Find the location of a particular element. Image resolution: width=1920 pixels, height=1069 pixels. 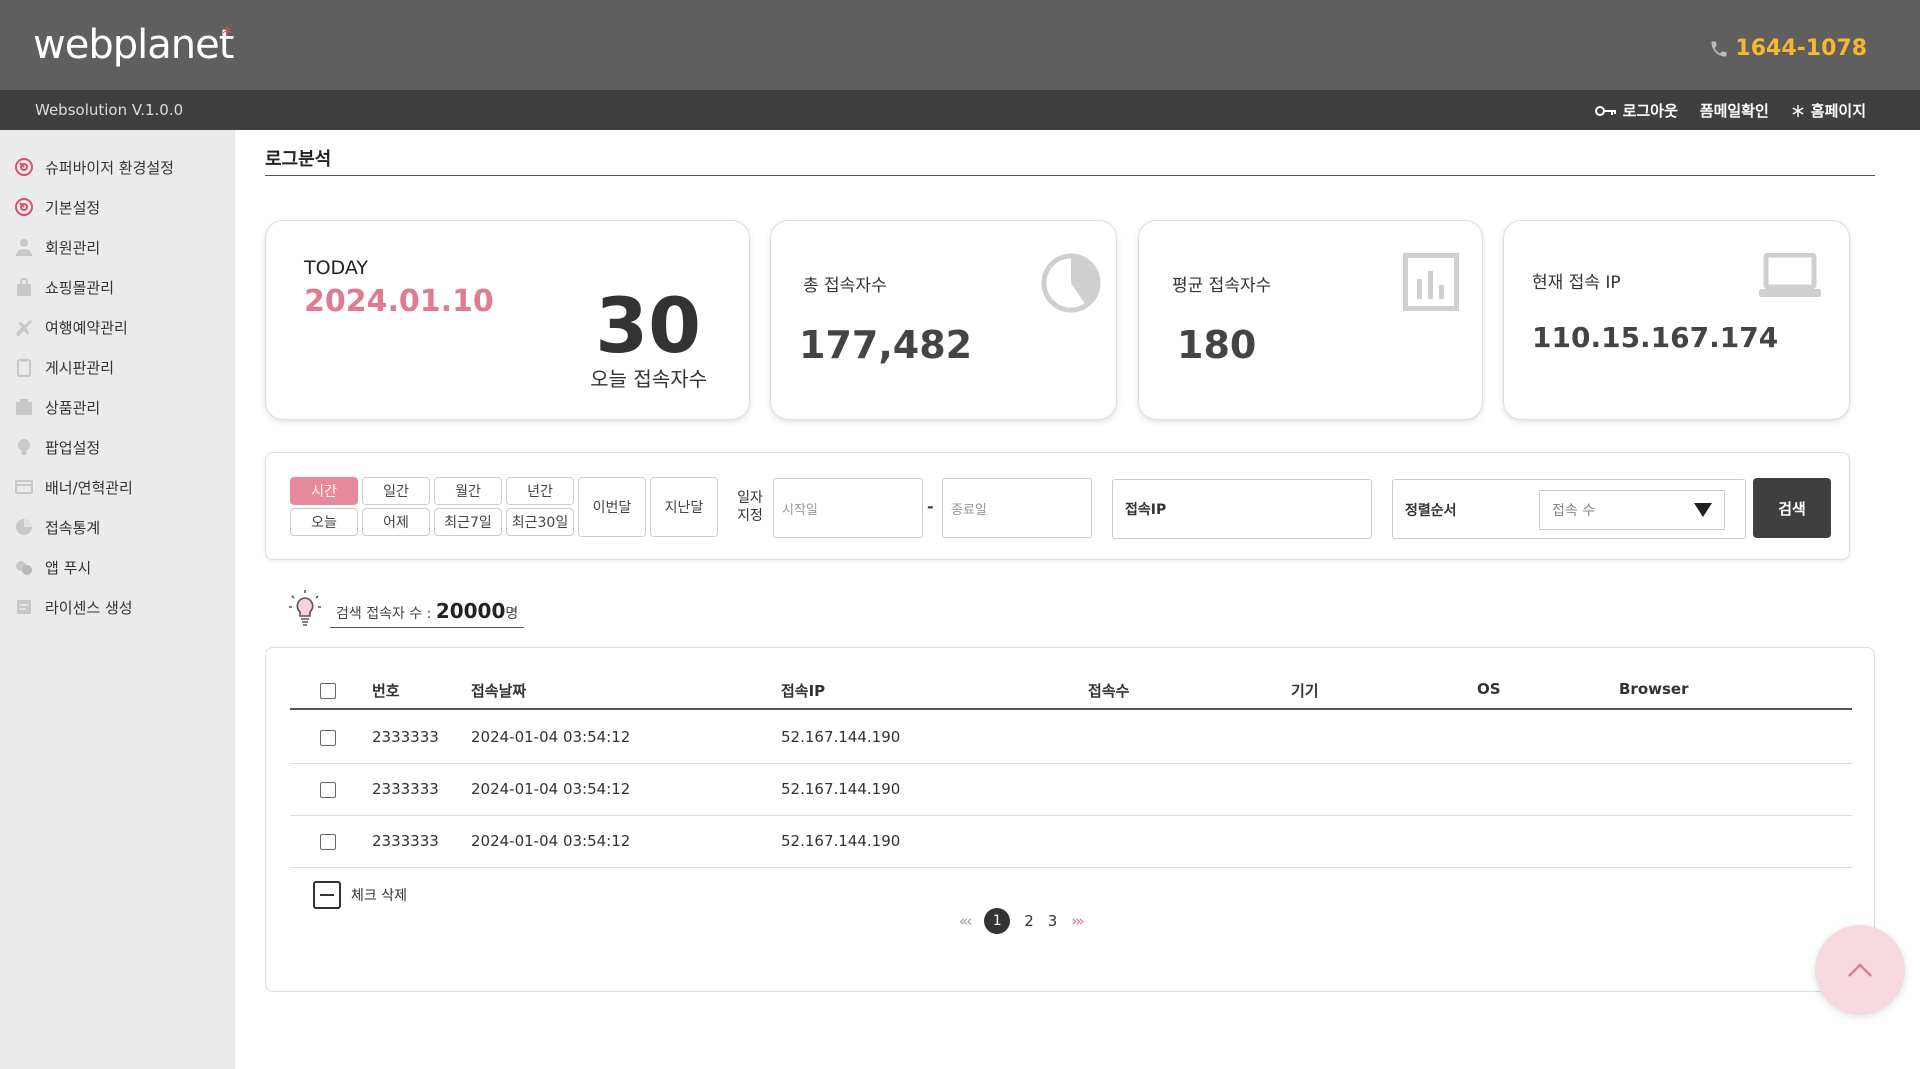

sidebar-item-label: 배너/연혁관리 is located at coordinates (89, 487).